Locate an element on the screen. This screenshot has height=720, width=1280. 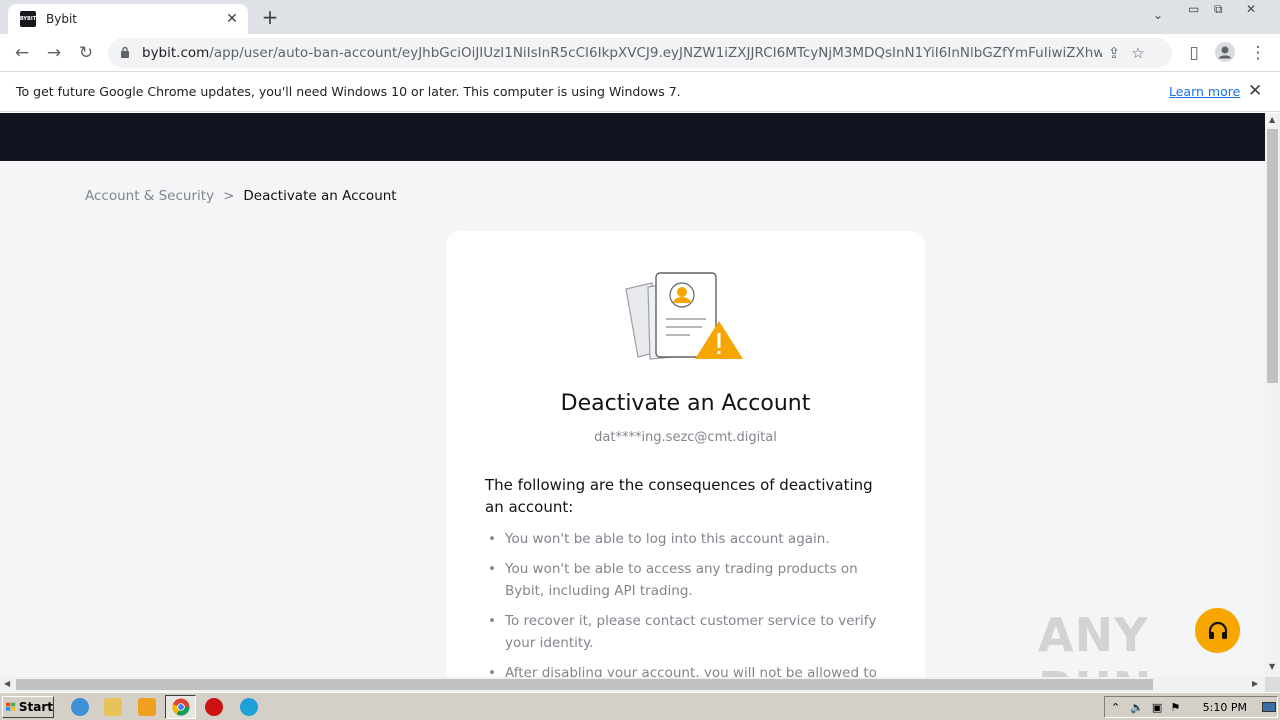
infobar-close-icon: ✕ is located at coordinates (1255, 91).